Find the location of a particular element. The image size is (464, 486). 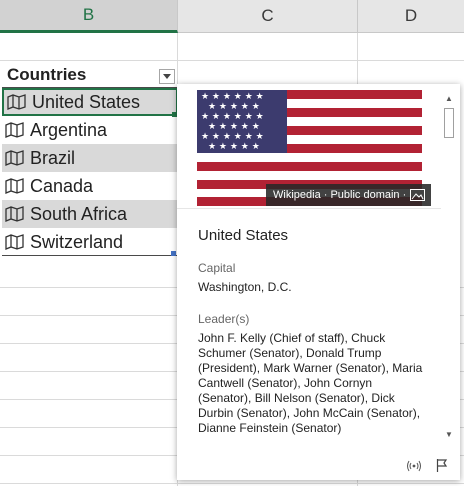

table-row: Argentina is located at coordinates (90, 130).